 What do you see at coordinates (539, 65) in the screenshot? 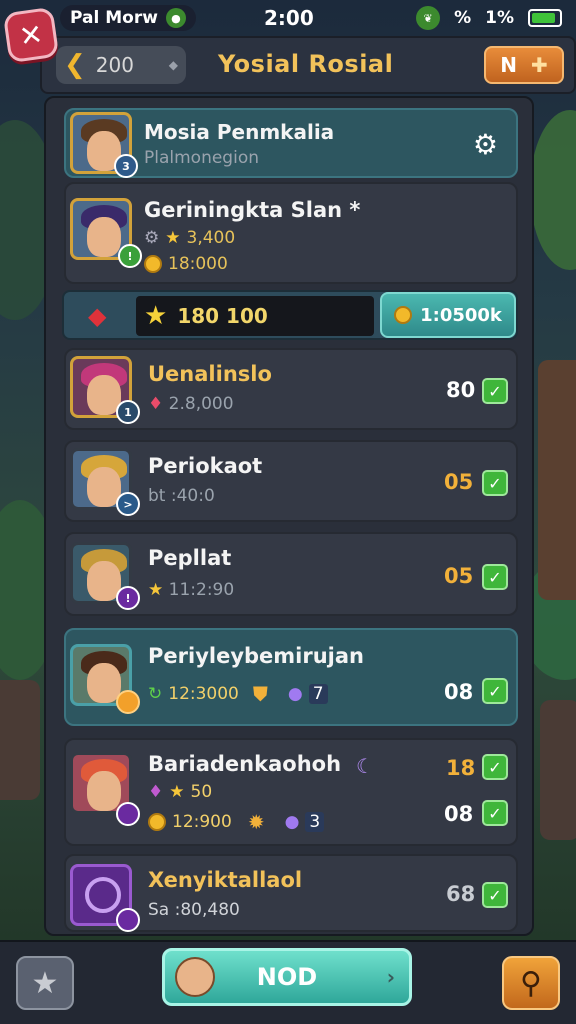
I see `plus-icon: ✚` at bounding box center [539, 65].